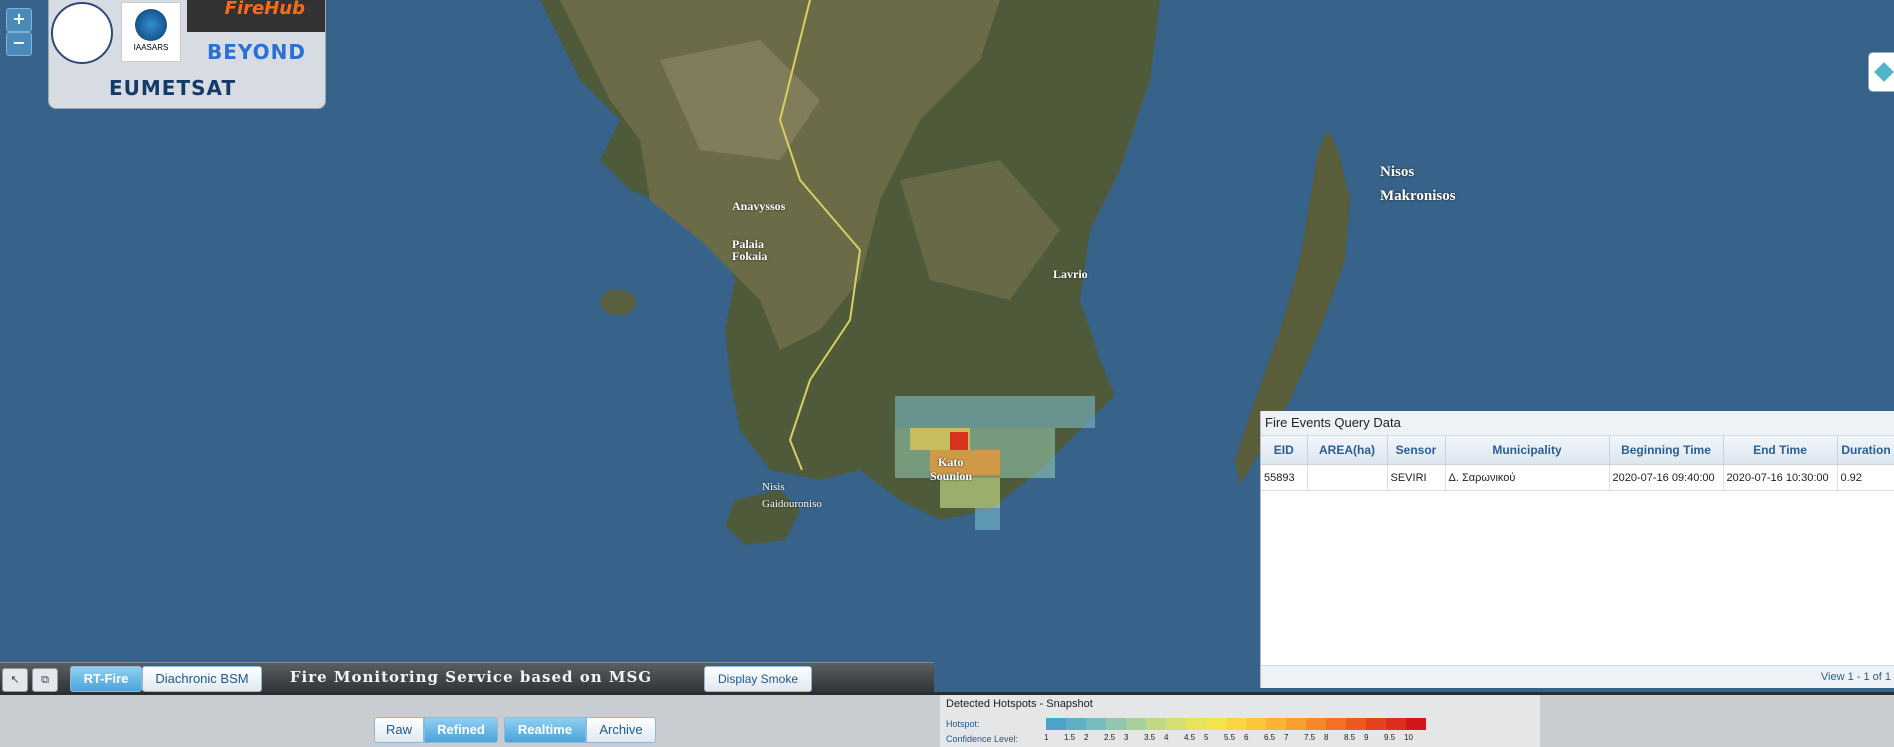  I want to click on legend-tick: 1.5, so click(1070, 737).